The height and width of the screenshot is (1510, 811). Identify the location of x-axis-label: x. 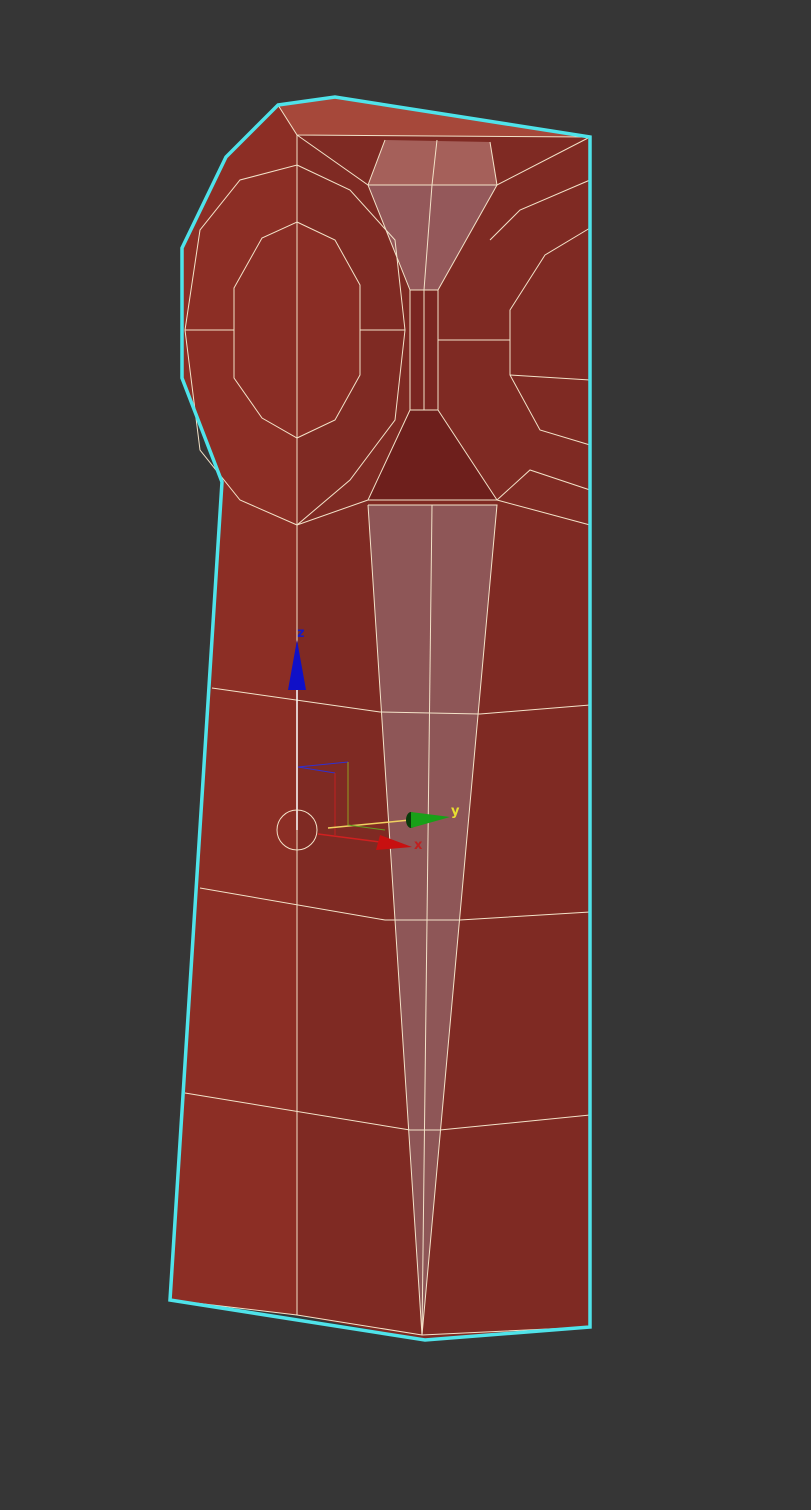
(418, 845).